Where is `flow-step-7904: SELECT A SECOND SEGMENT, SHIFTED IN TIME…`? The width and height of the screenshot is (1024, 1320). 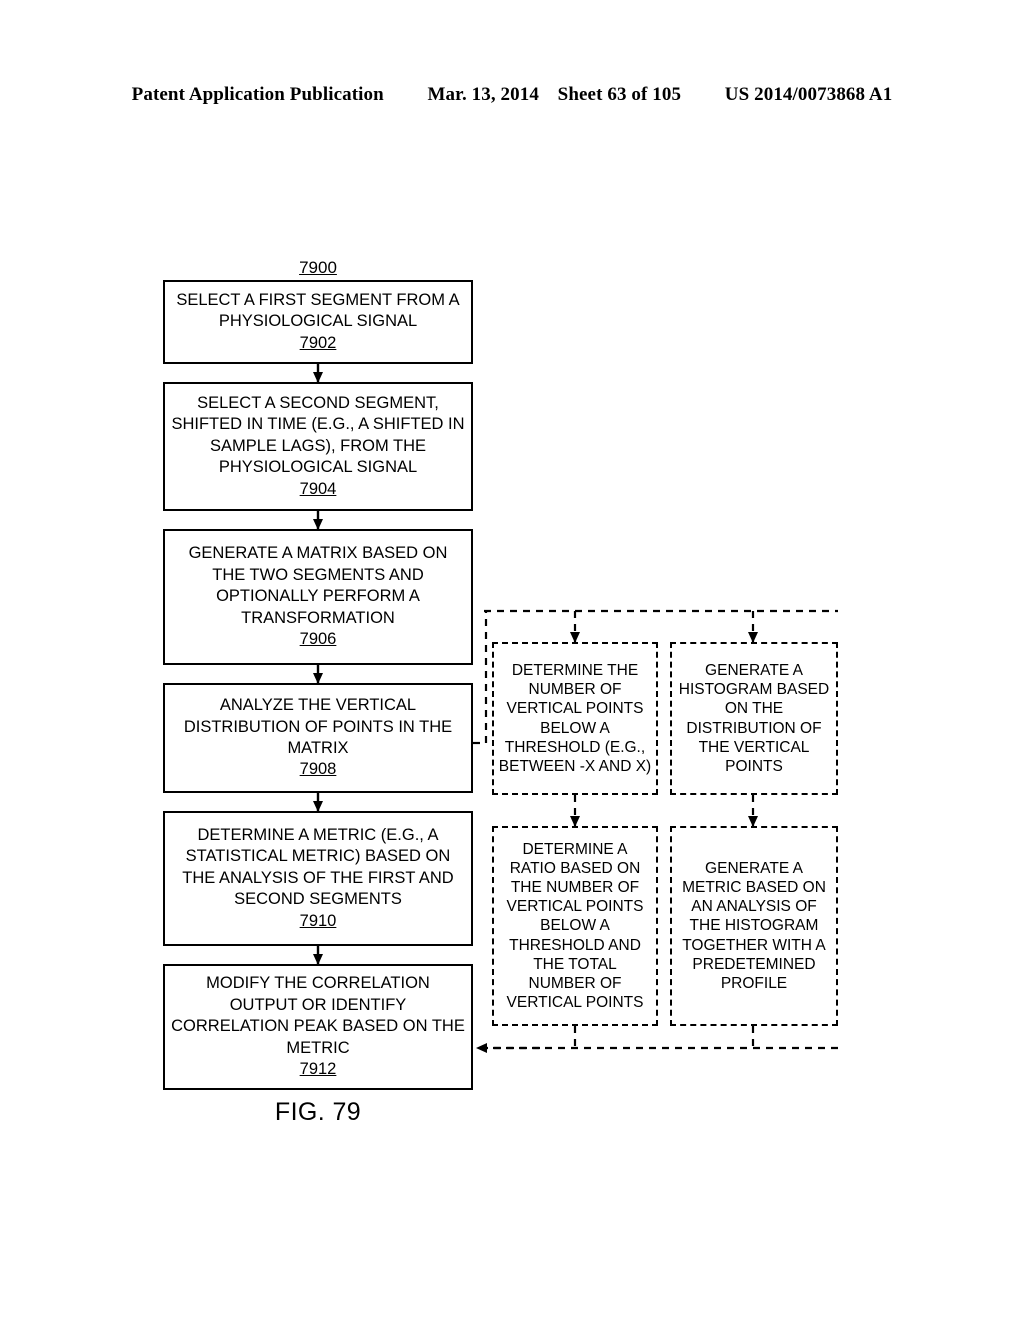 flow-step-7904: SELECT A SECOND SEGMENT, SHIFTED IN TIME… is located at coordinates (318, 446).